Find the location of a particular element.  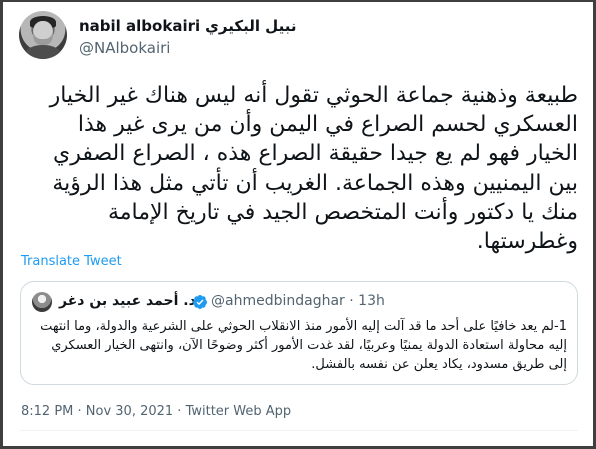

quoted-author-handle: @ahmedbindaghar is located at coordinates (278, 301).